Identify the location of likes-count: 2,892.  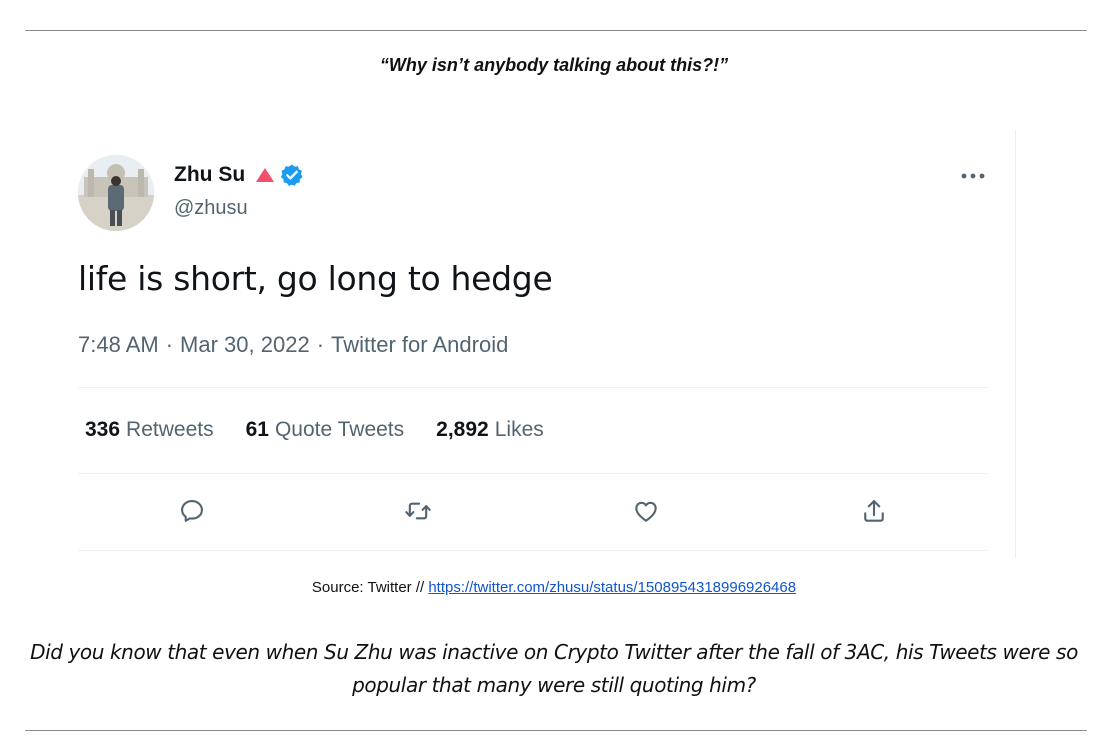
(462, 429).